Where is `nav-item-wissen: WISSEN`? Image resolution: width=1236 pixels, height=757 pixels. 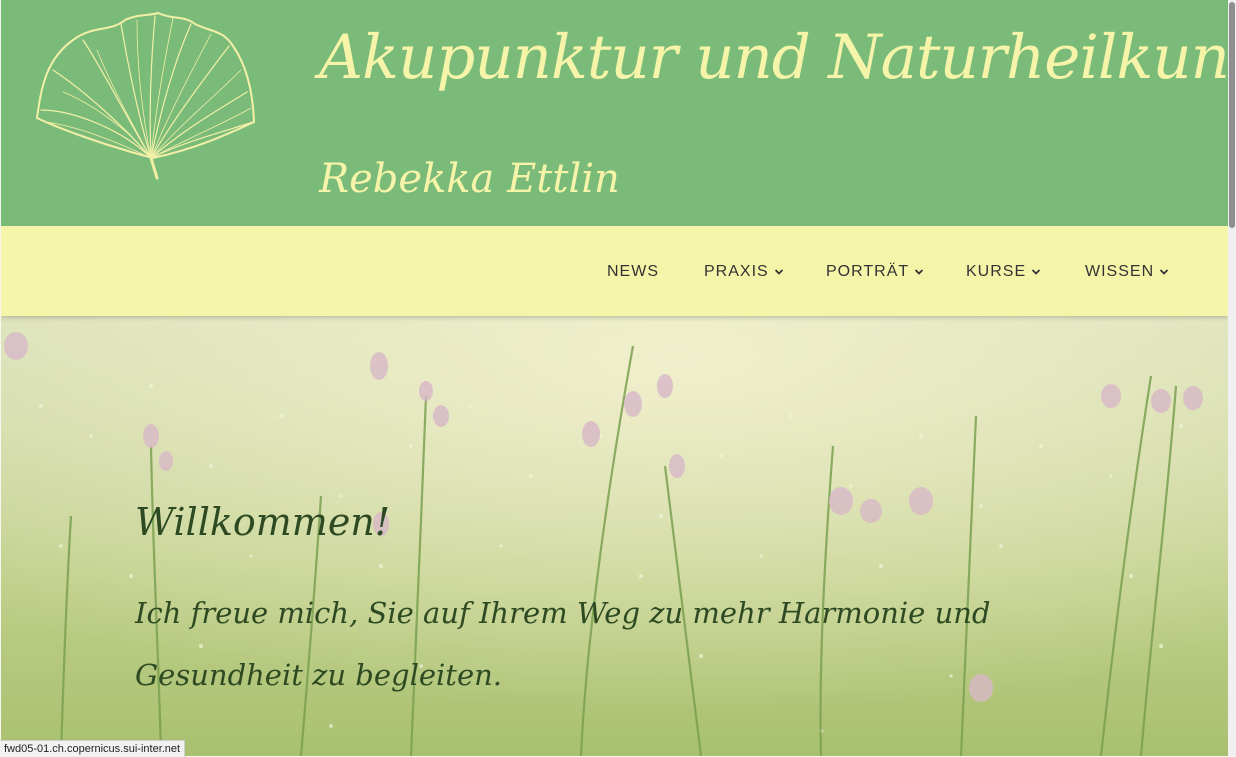
nav-item-wissen: WISSEN is located at coordinates (1127, 272).